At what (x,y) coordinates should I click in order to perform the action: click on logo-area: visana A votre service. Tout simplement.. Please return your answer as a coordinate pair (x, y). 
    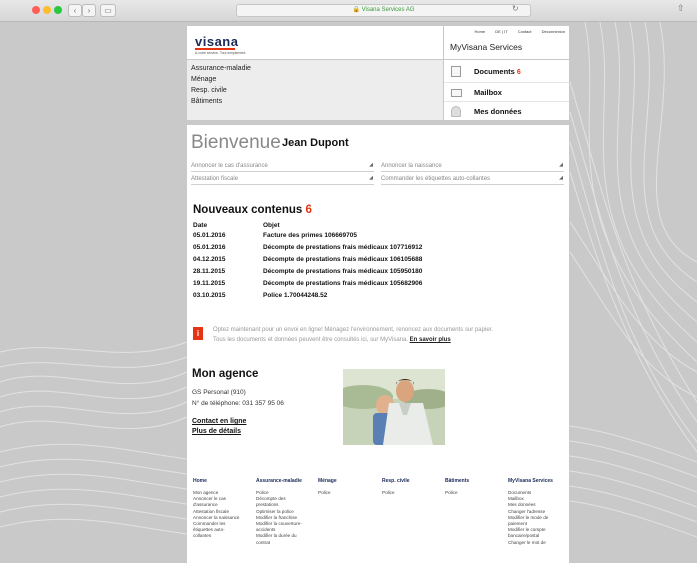
    Looking at the image, I should click on (315, 42).